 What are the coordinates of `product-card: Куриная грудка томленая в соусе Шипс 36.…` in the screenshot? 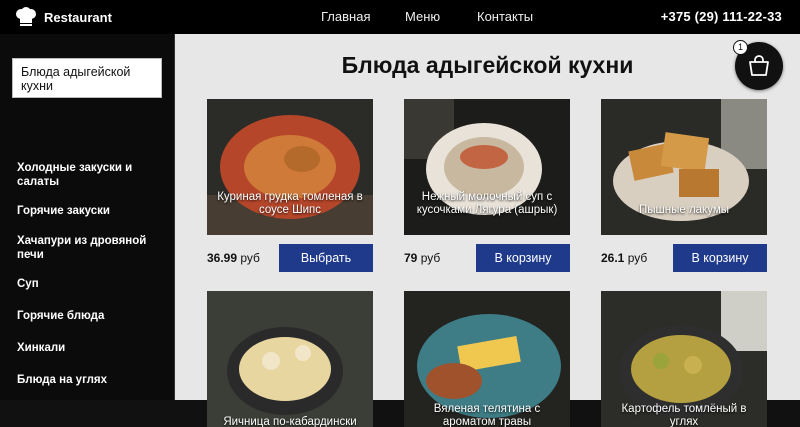 It's located at (290, 185).